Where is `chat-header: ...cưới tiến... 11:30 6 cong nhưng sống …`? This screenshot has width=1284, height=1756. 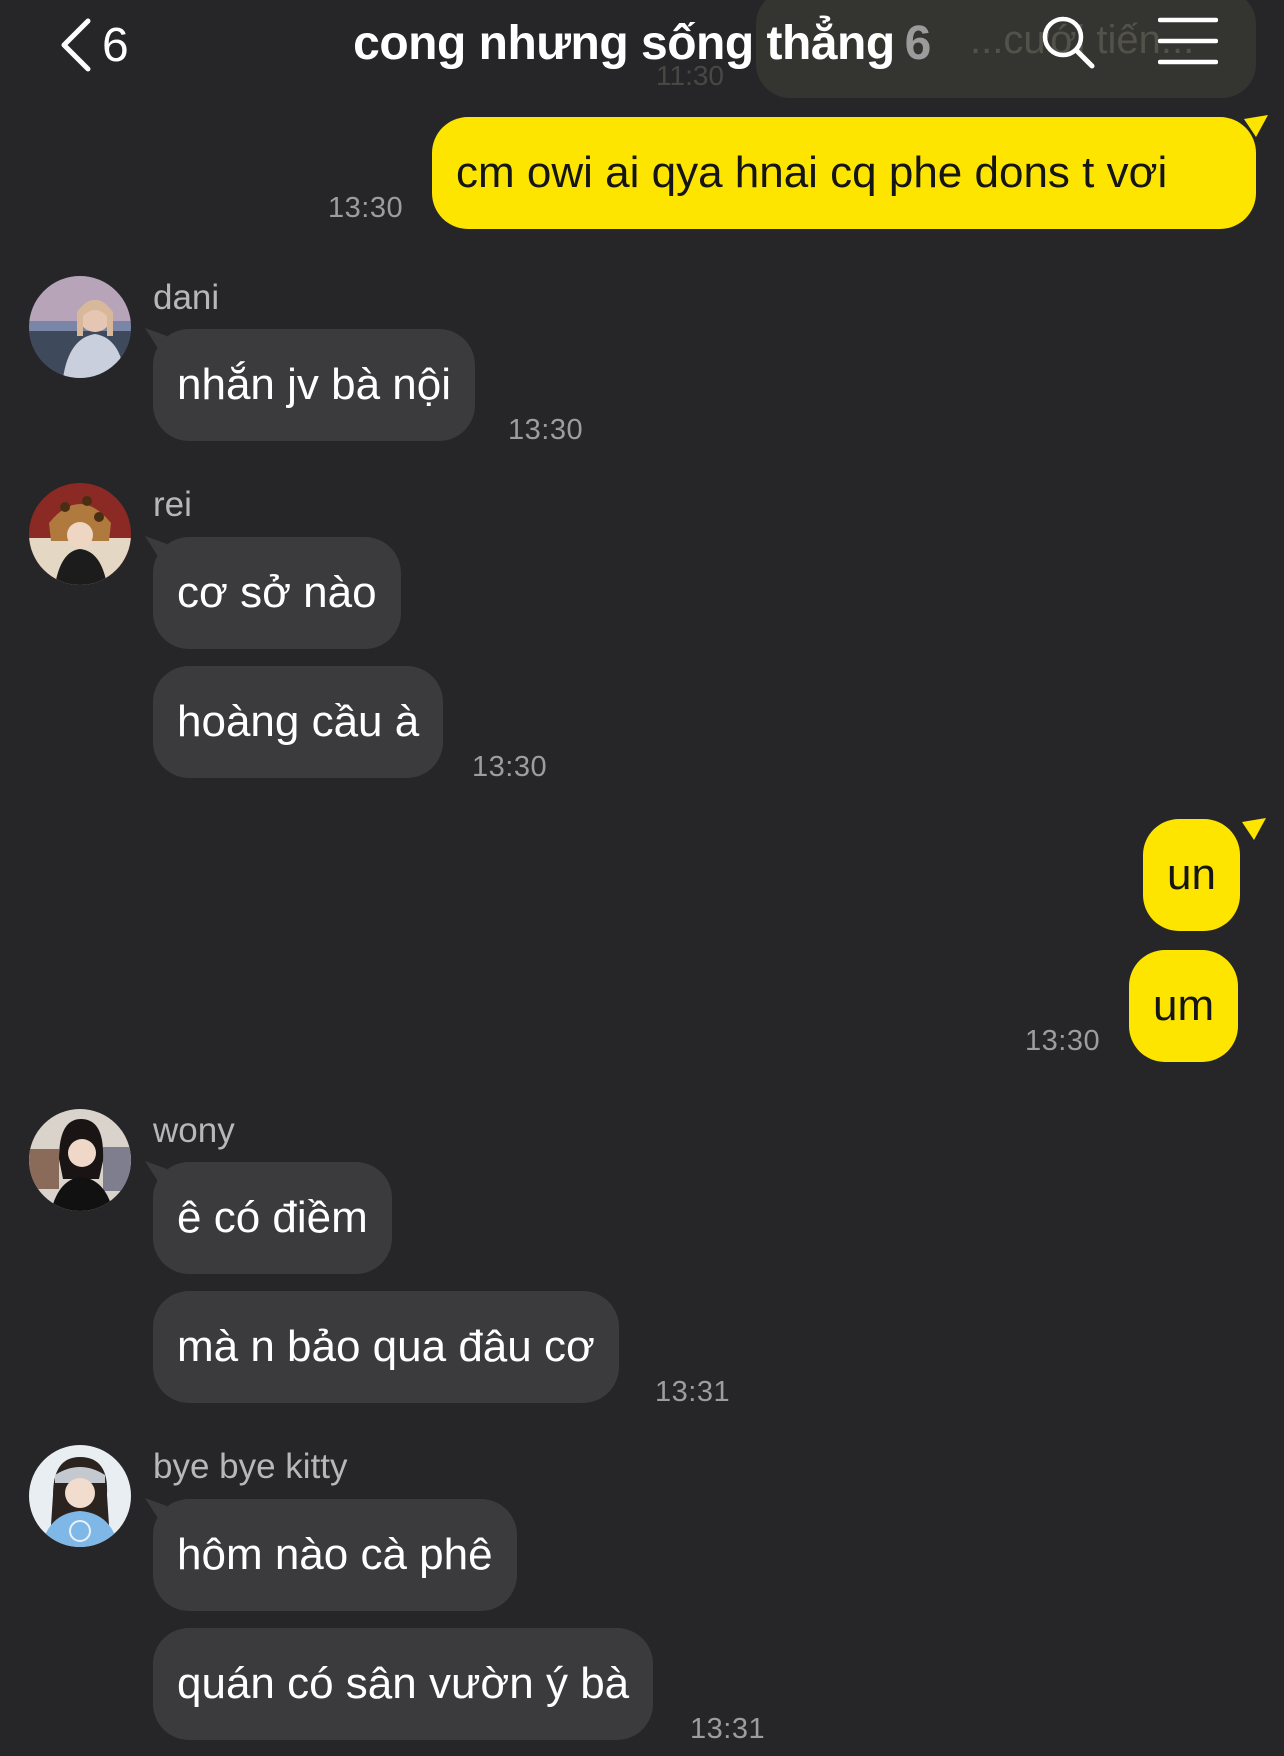 chat-header: ...cưới tiến... 11:30 6 cong nhưng sống … is located at coordinates (642, 50).